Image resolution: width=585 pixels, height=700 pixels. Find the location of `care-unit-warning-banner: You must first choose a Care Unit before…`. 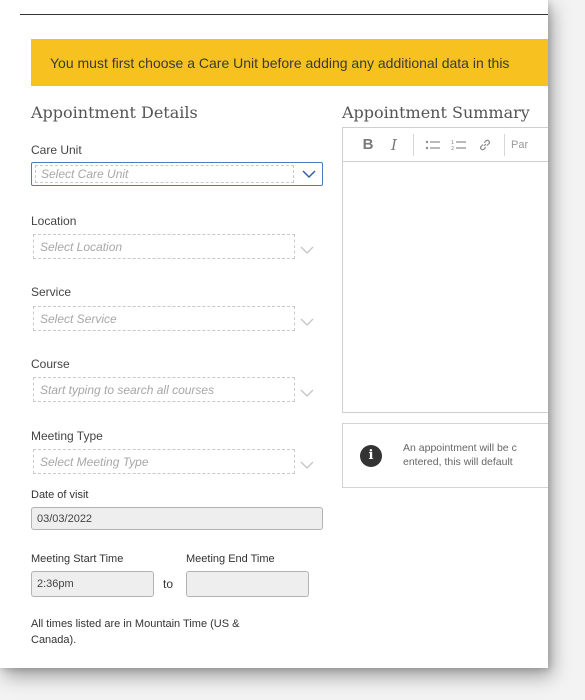

care-unit-warning-banner: You must first choose a Care Unit before… is located at coordinates (289, 62).